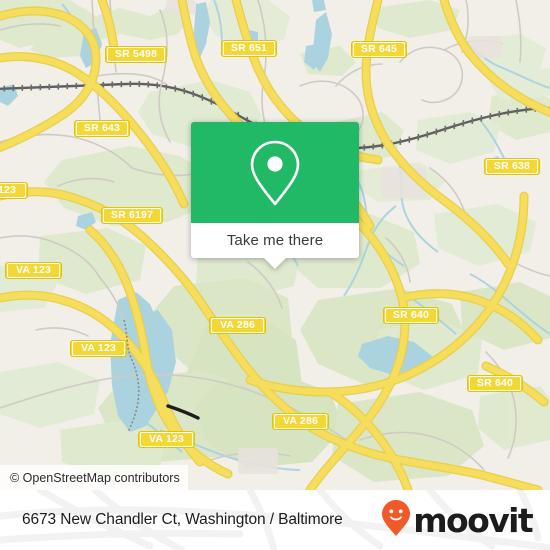 This screenshot has height=550, width=550. I want to click on location-popup: Take me there, so click(275, 195).